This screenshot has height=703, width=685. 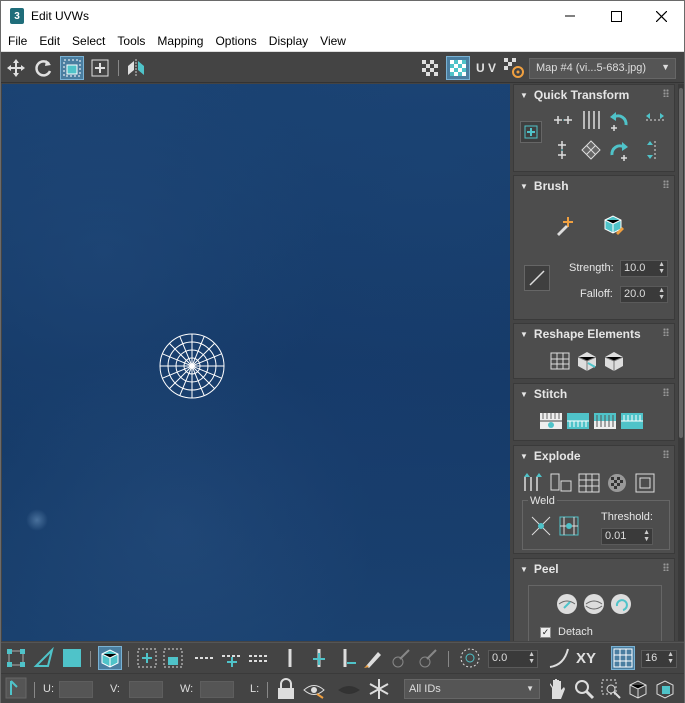 I want to click on pivot-button, so click(x=531, y=132).